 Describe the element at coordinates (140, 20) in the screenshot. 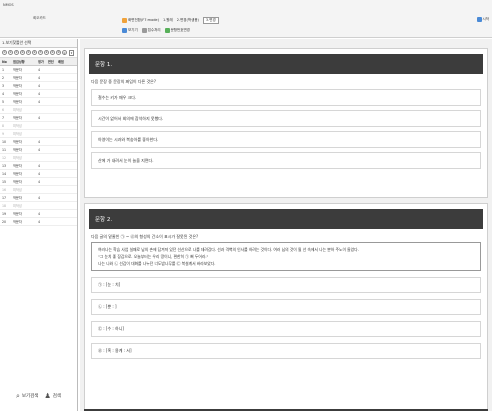

I see `mode-switch-button: 화면전환(F7:mode)` at that location.